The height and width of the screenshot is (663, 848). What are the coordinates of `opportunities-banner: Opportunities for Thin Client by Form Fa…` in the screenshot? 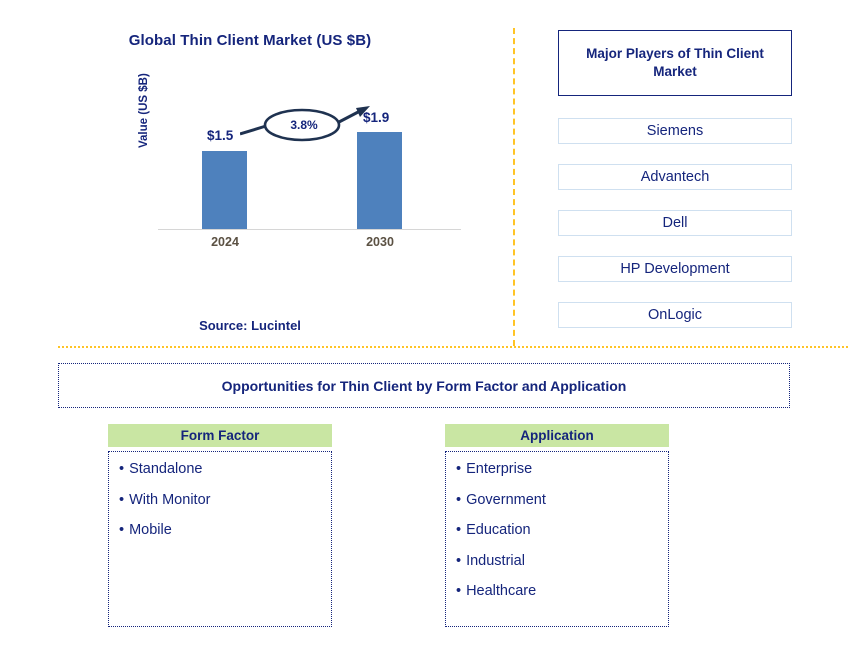 It's located at (424, 385).